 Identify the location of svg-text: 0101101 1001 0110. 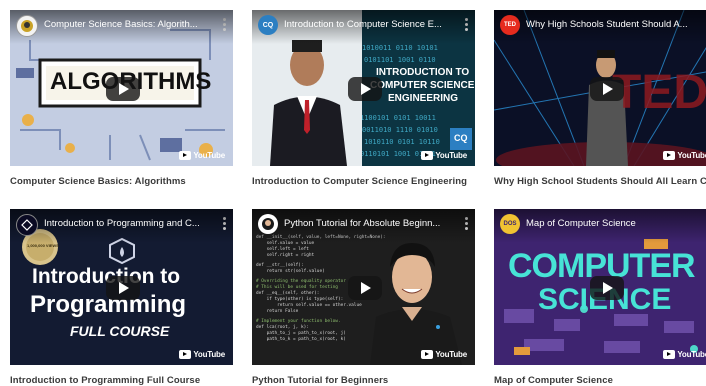
(400, 60).